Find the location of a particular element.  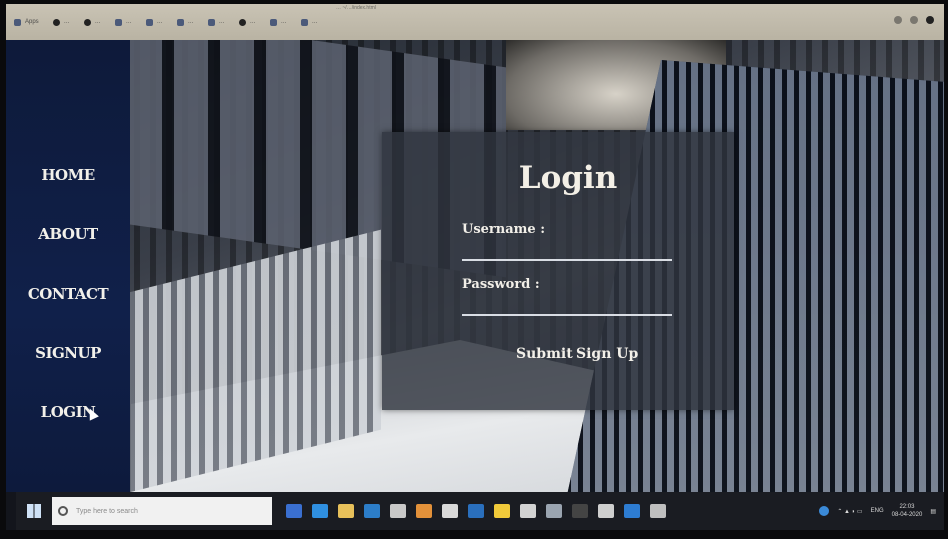

start-button is located at coordinates (34, 511).